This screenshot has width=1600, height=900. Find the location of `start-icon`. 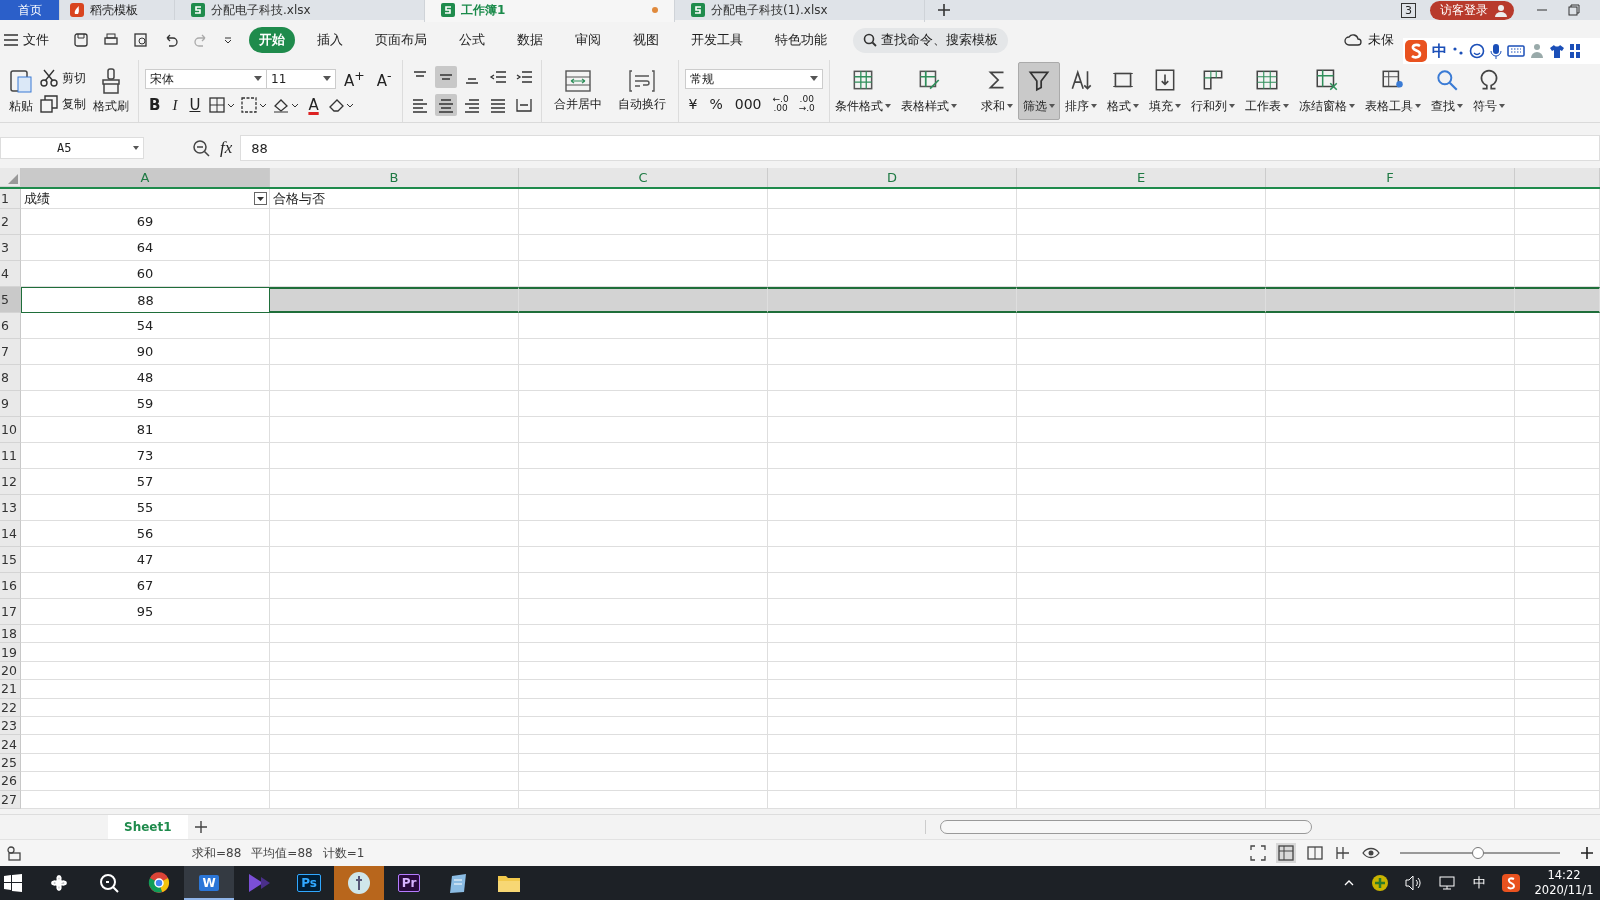

start-icon is located at coordinates (13, 883).